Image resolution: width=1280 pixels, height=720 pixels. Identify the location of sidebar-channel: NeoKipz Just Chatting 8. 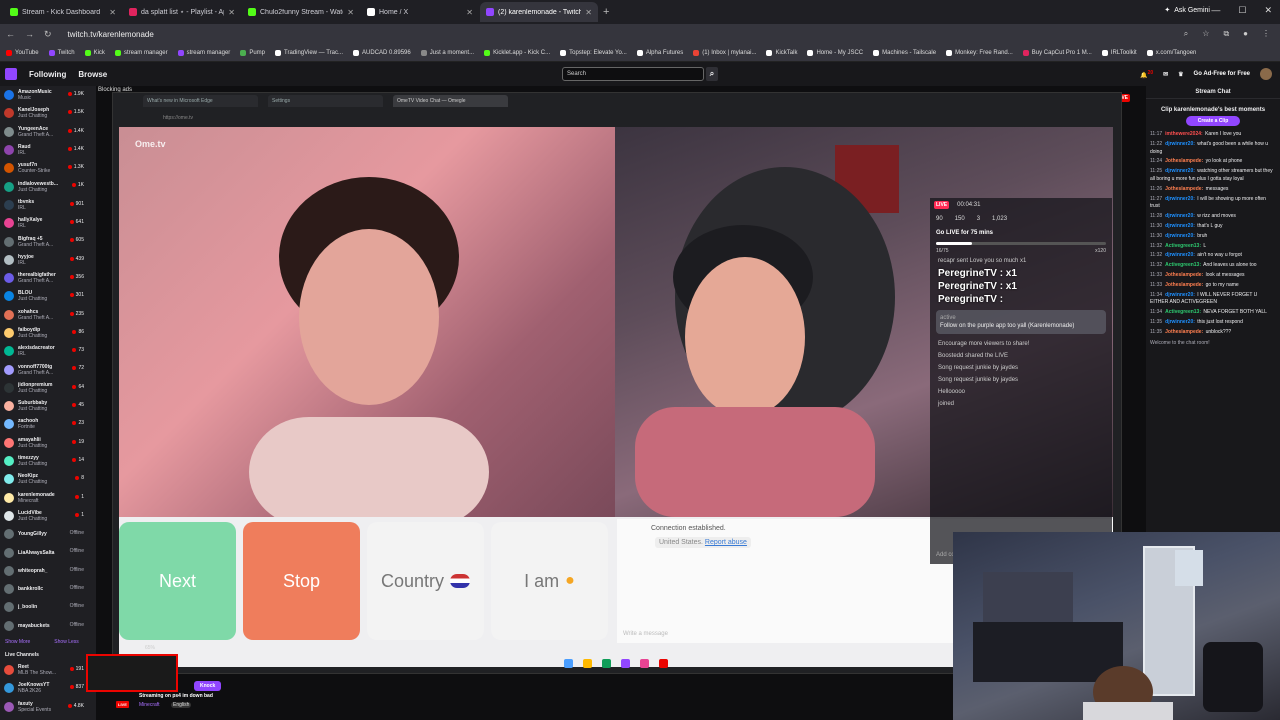
(48, 479).